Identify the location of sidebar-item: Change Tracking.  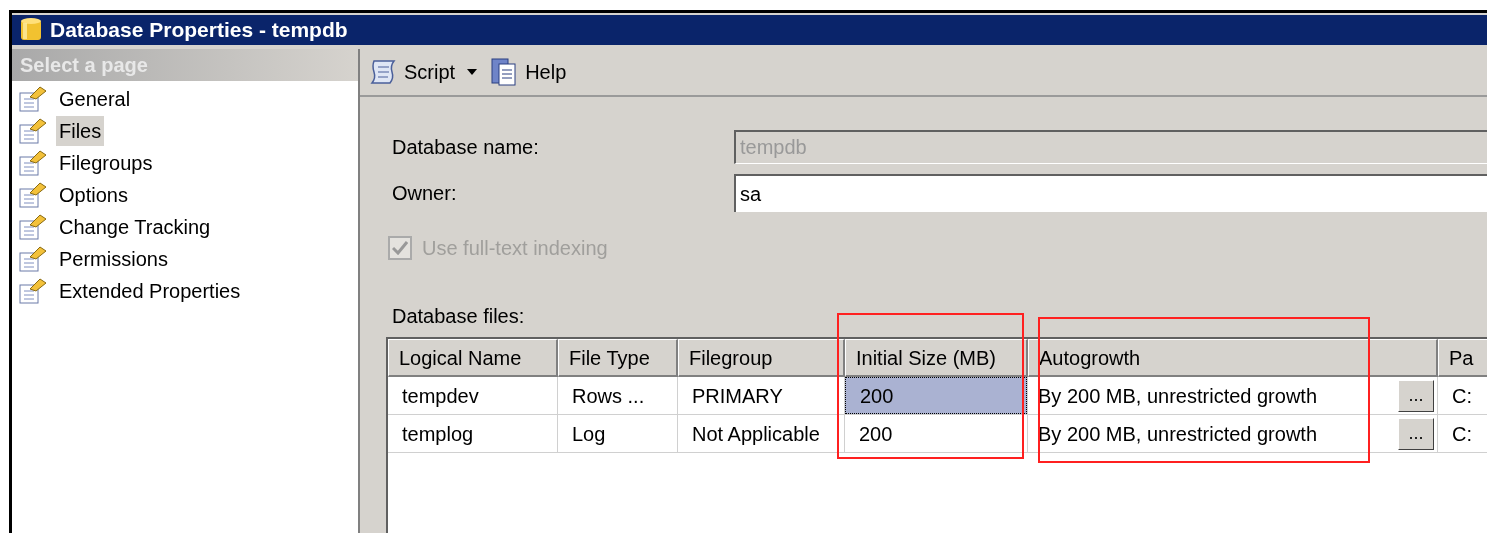
(135, 227).